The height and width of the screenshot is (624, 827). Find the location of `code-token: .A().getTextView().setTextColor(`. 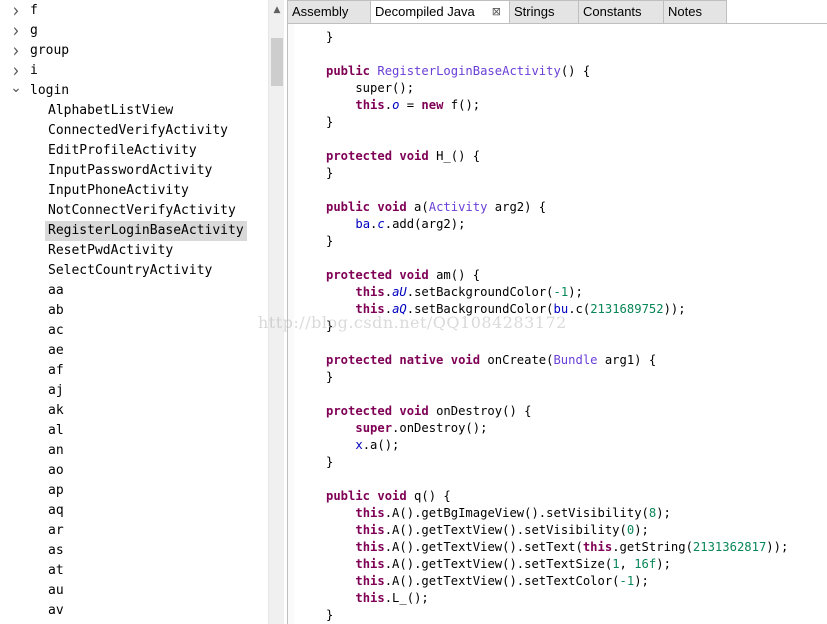

code-token: .A().getTextView().setTextColor( is located at coordinates (502, 581).